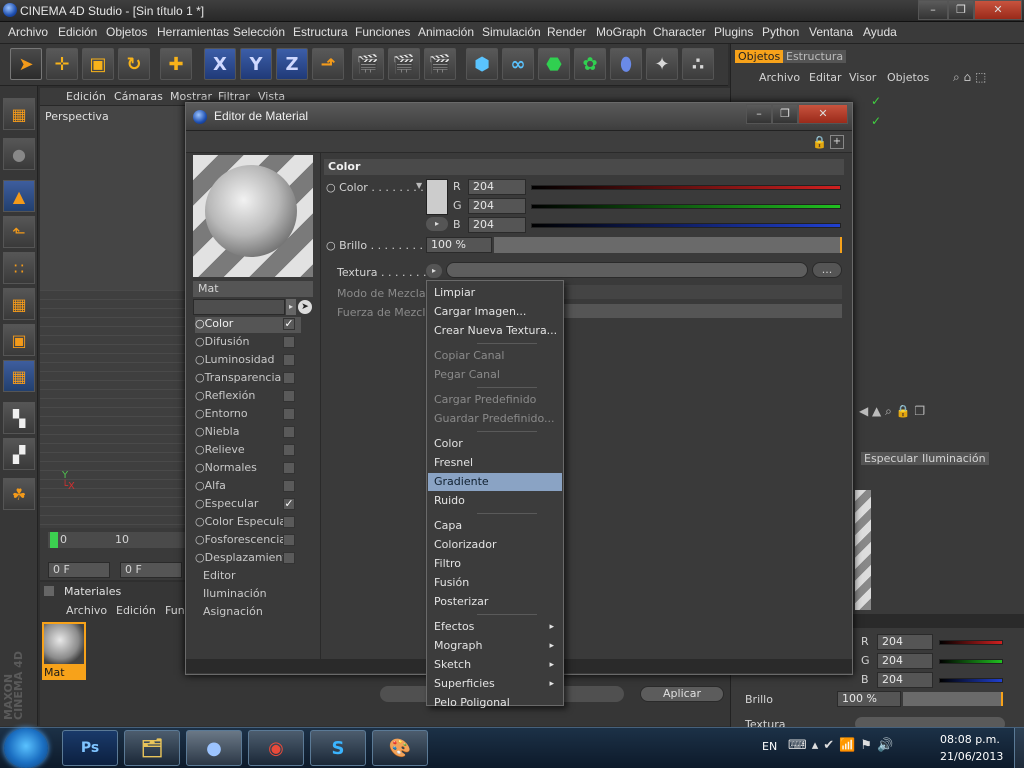  Describe the element at coordinates (662, 64) in the screenshot. I see `scene-icon: ✦` at that location.